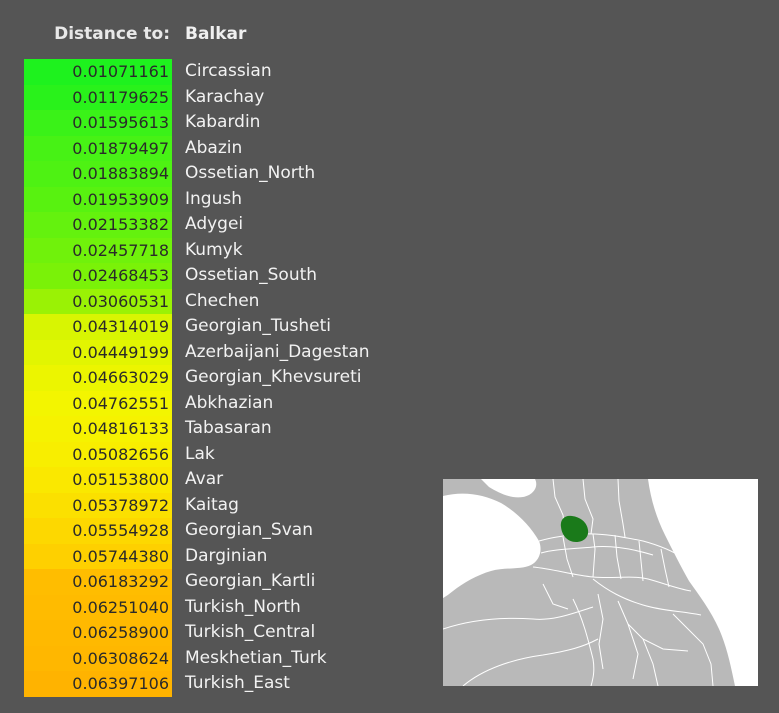  What do you see at coordinates (98, 531) in the screenshot?
I see `distance-value: 0.05554928` at bounding box center [98, 531].